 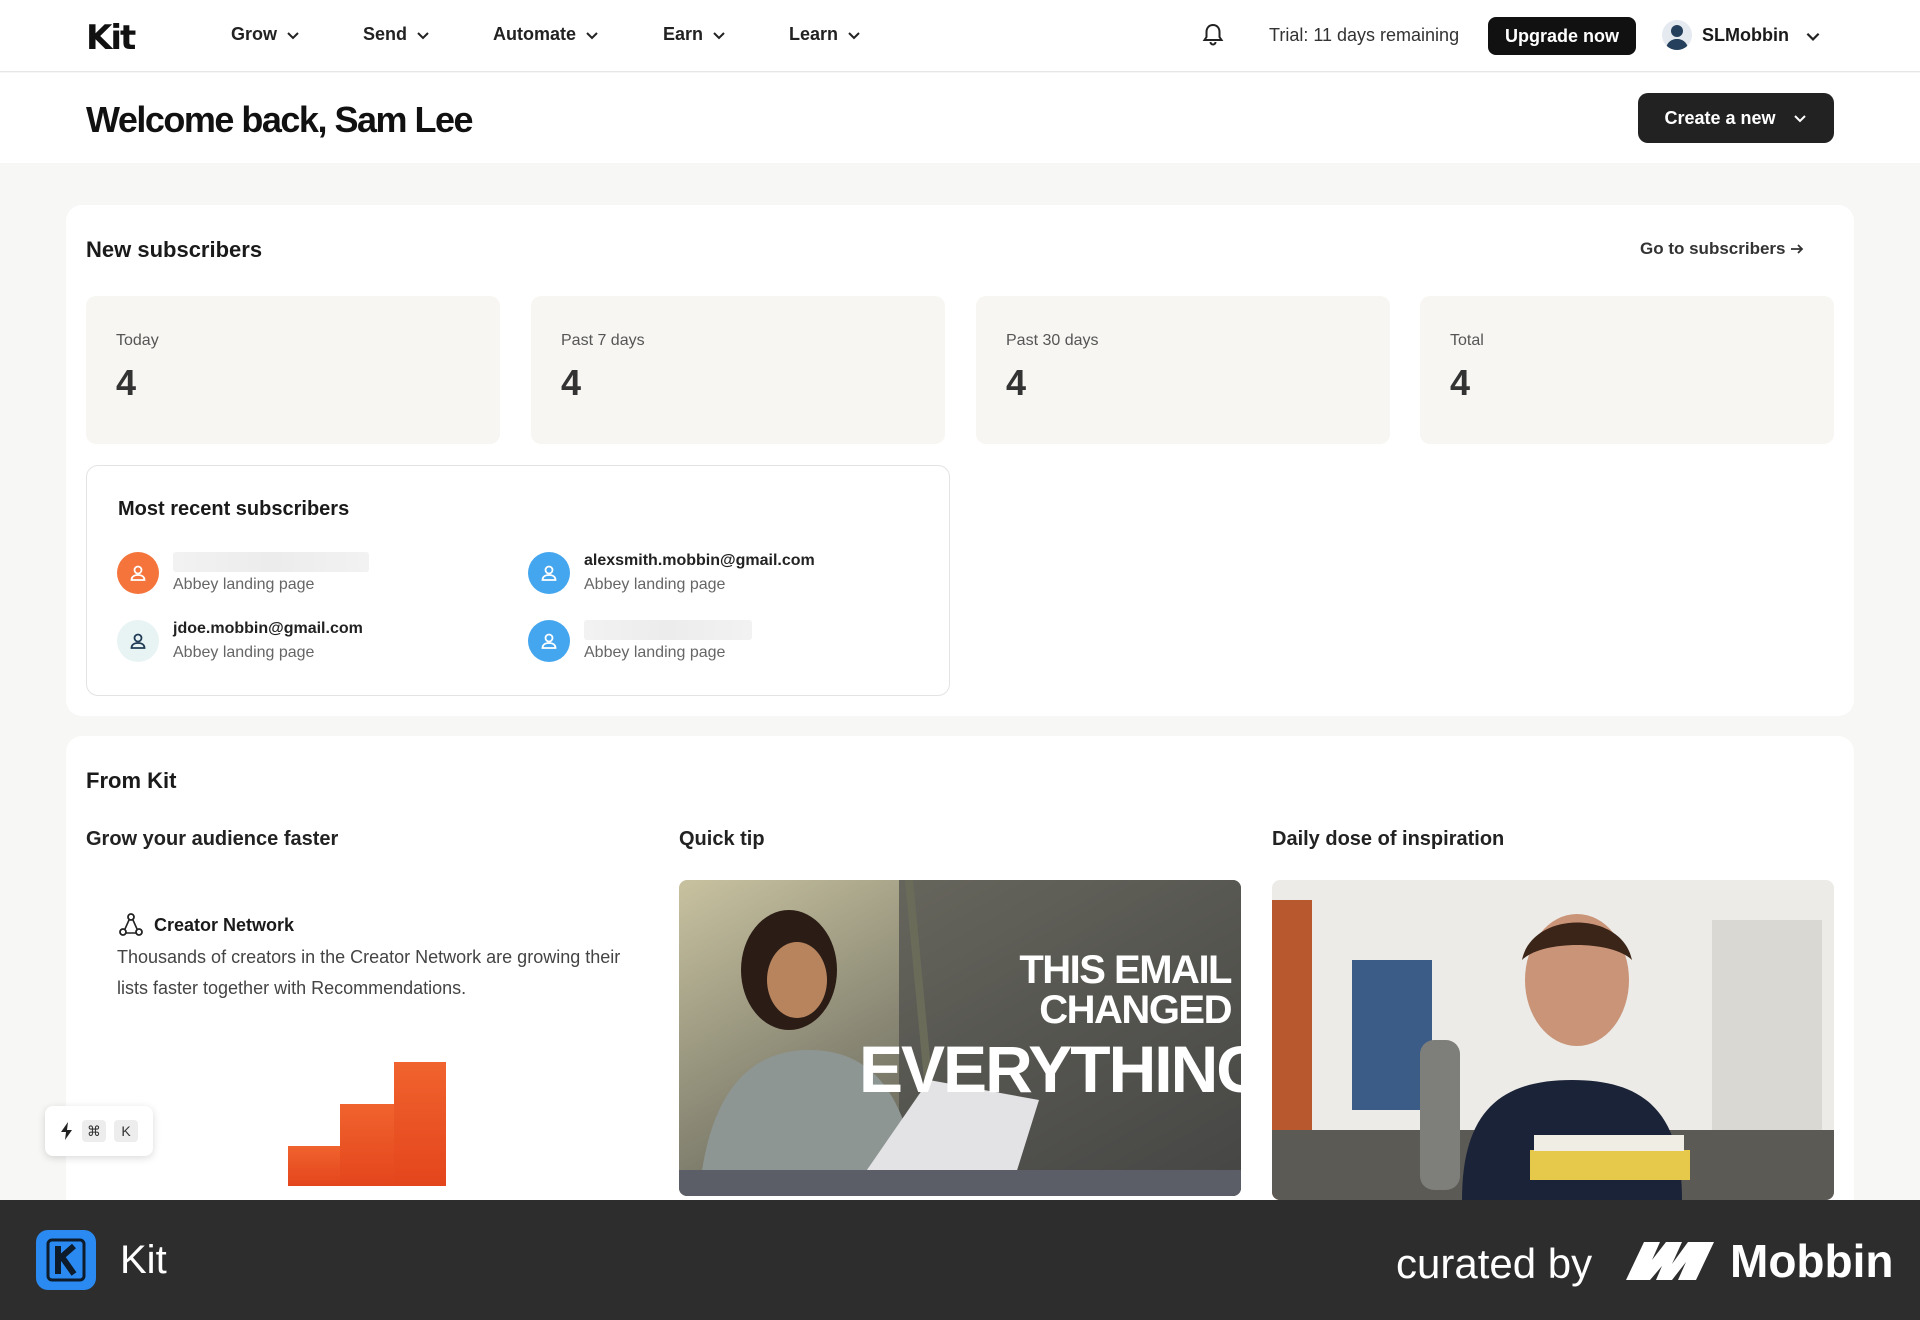 I want to click on subscriber-email: jdoe.mobbin@gmail.com, so click(x=268, y=628).